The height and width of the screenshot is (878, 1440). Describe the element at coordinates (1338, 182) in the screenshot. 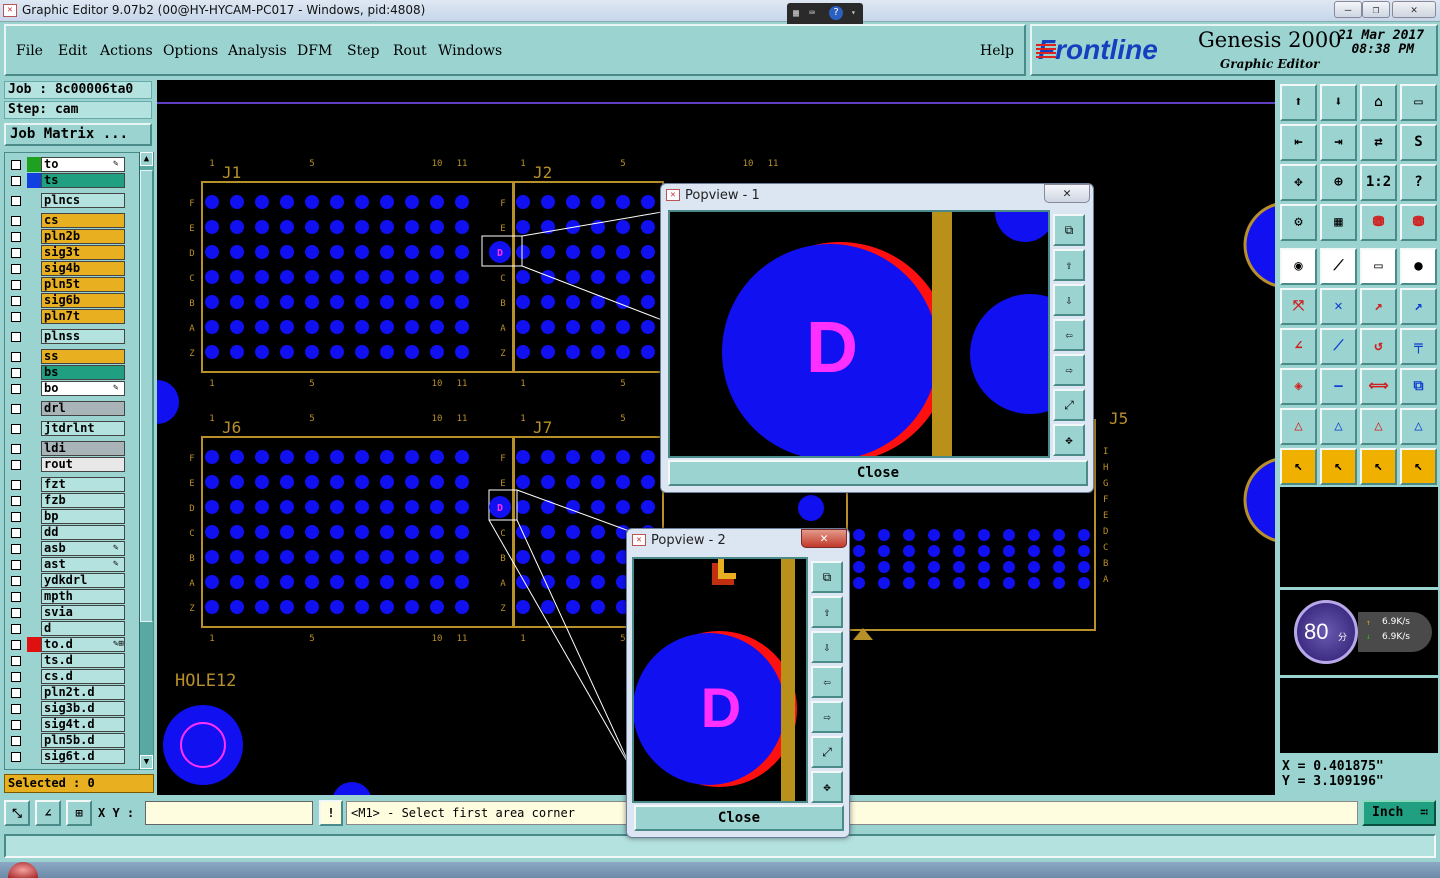

I see `zoom-center-icon: ⊕` at that location.